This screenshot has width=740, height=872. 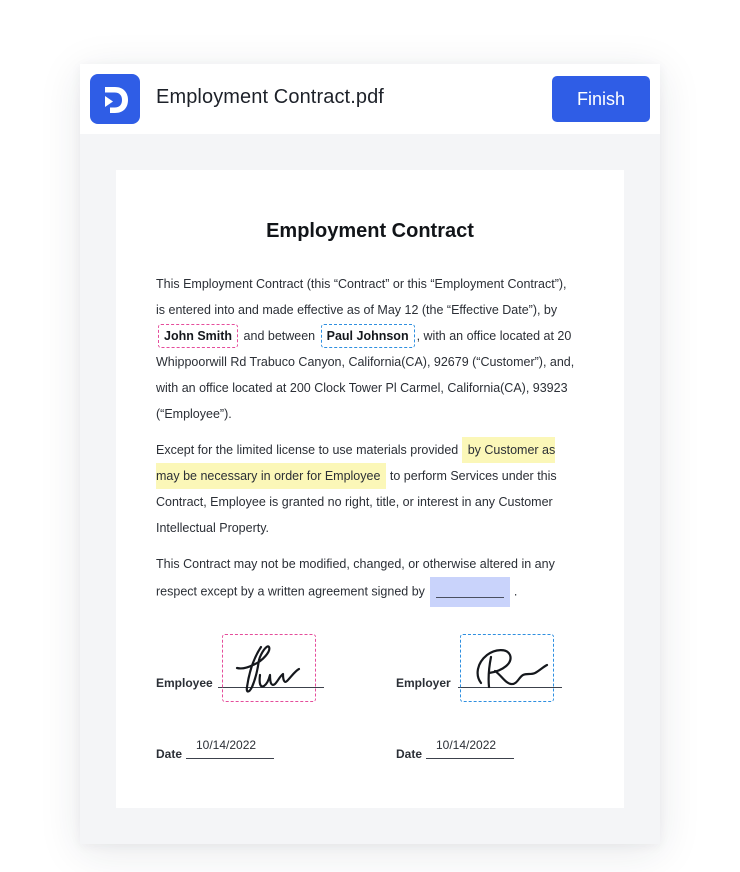 What do you see at coordinates (466, 745) in the screenshot?
I see `employer-date-value: 10/14/2022` at bounding box center [466, 745].